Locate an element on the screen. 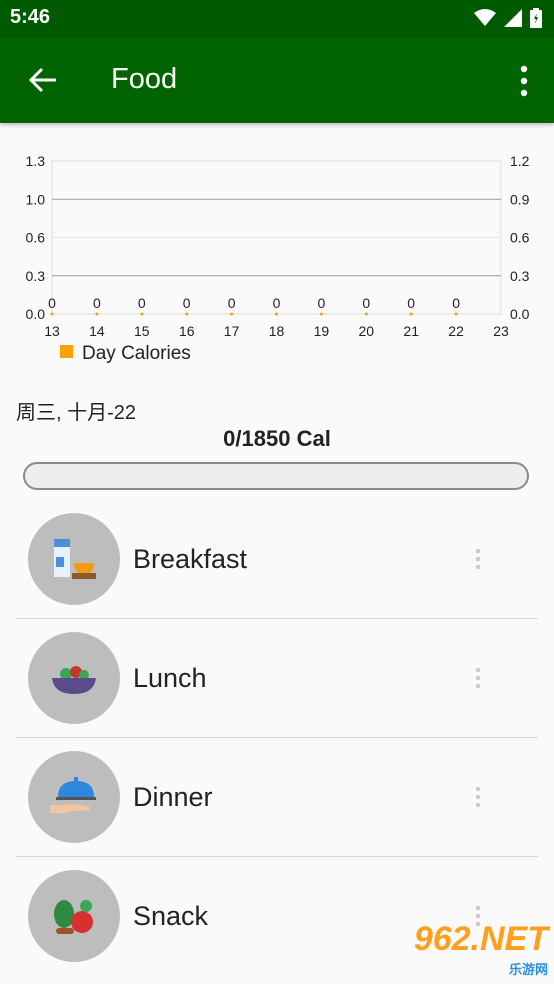 The width and height of the screenshot is (554, 984). meal-item-breakfast: Breakfast is located at coordinates (277, 559).